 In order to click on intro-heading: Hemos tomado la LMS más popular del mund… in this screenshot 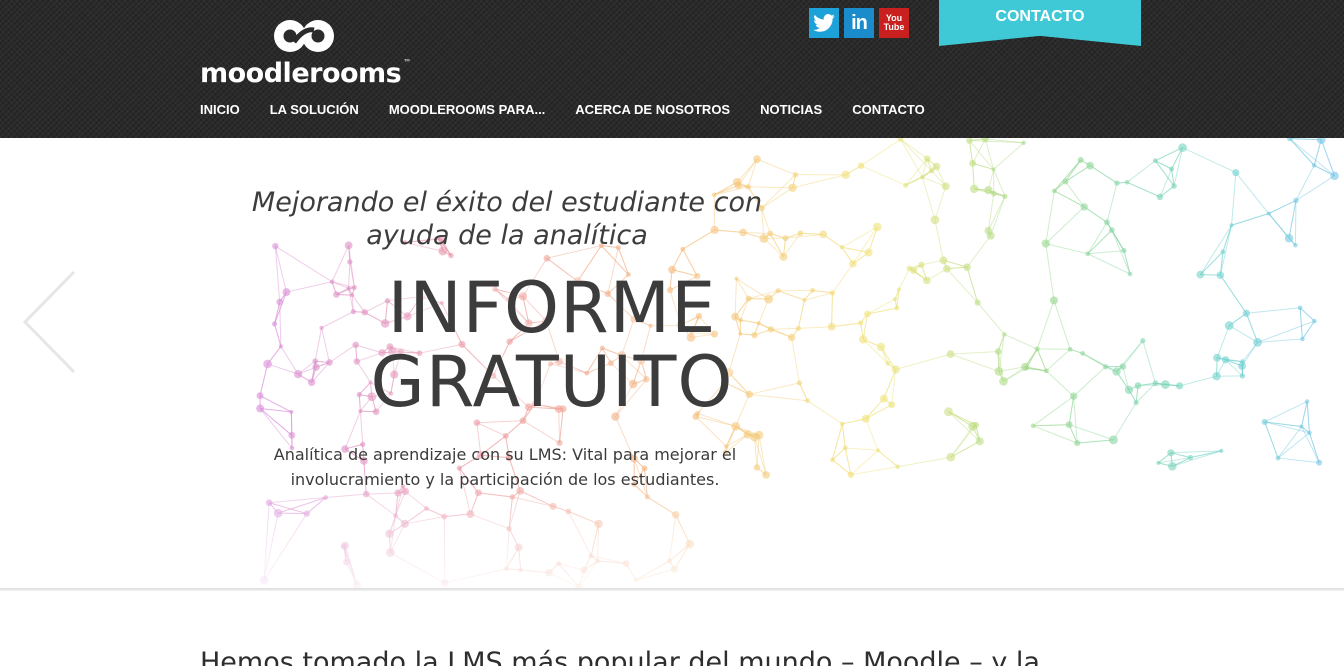, I will do `click(620, 656)`.